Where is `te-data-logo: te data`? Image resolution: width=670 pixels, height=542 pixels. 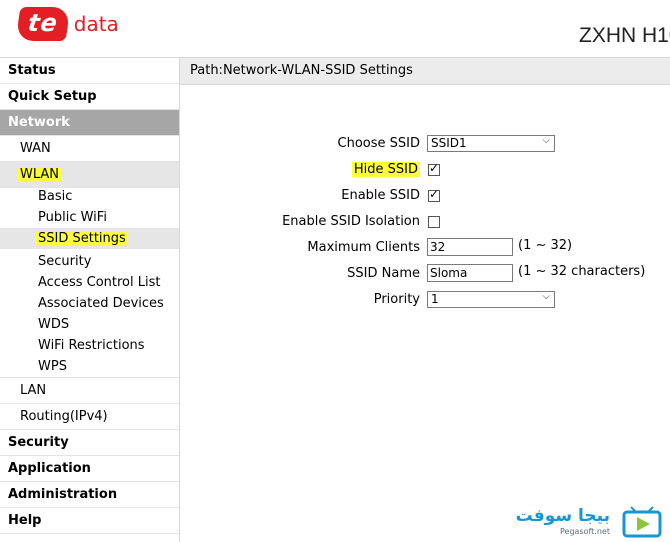
te-data-logo: te data is located at coordinates (67, 24).